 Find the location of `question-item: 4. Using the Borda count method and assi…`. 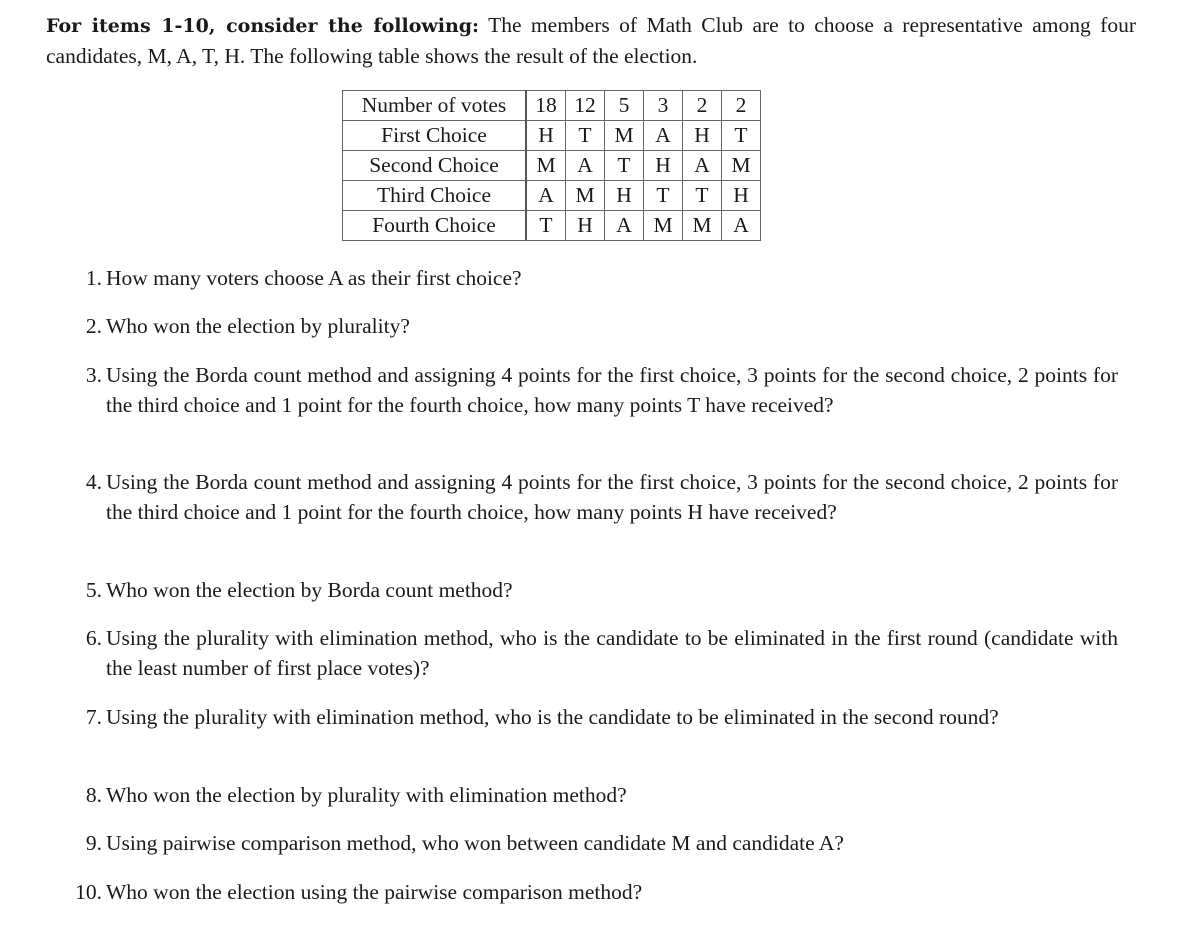

question-item: 4. Using the Borda count method and assi… is located at coordinates (584, 497).